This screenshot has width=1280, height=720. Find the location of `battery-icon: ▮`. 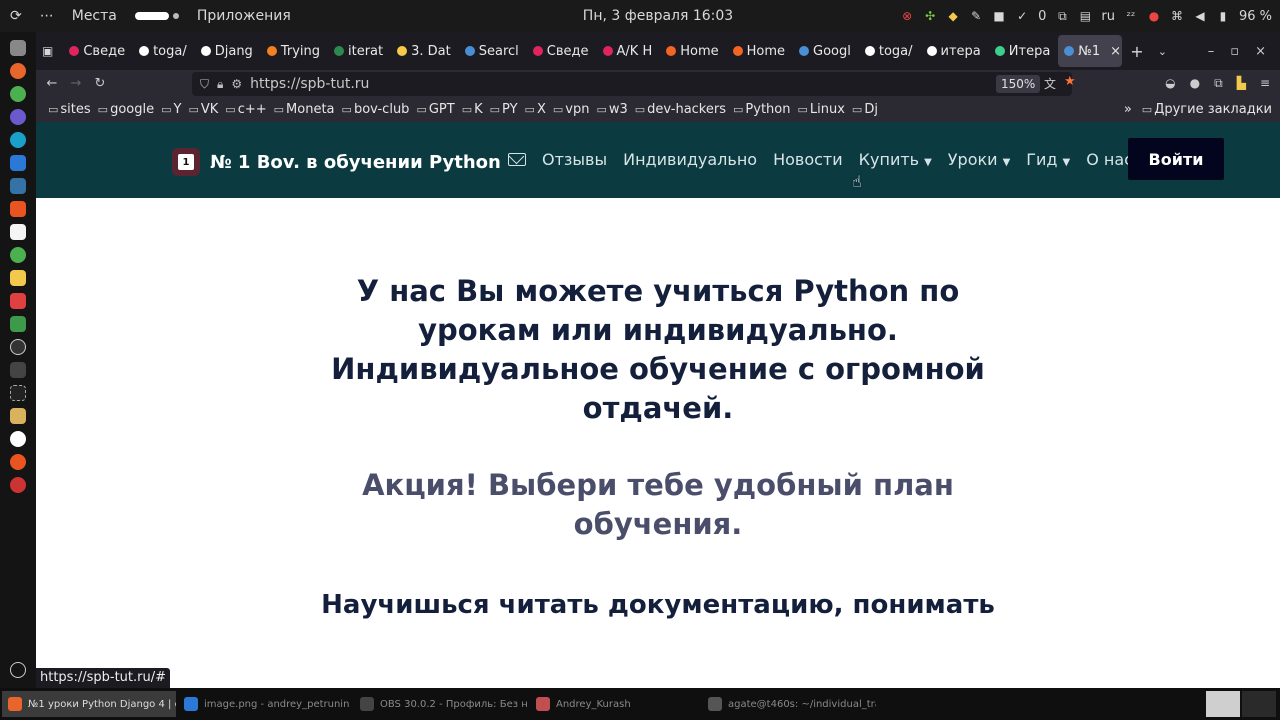

battery-icon: ▮ is located at coordinates (1223, 16).